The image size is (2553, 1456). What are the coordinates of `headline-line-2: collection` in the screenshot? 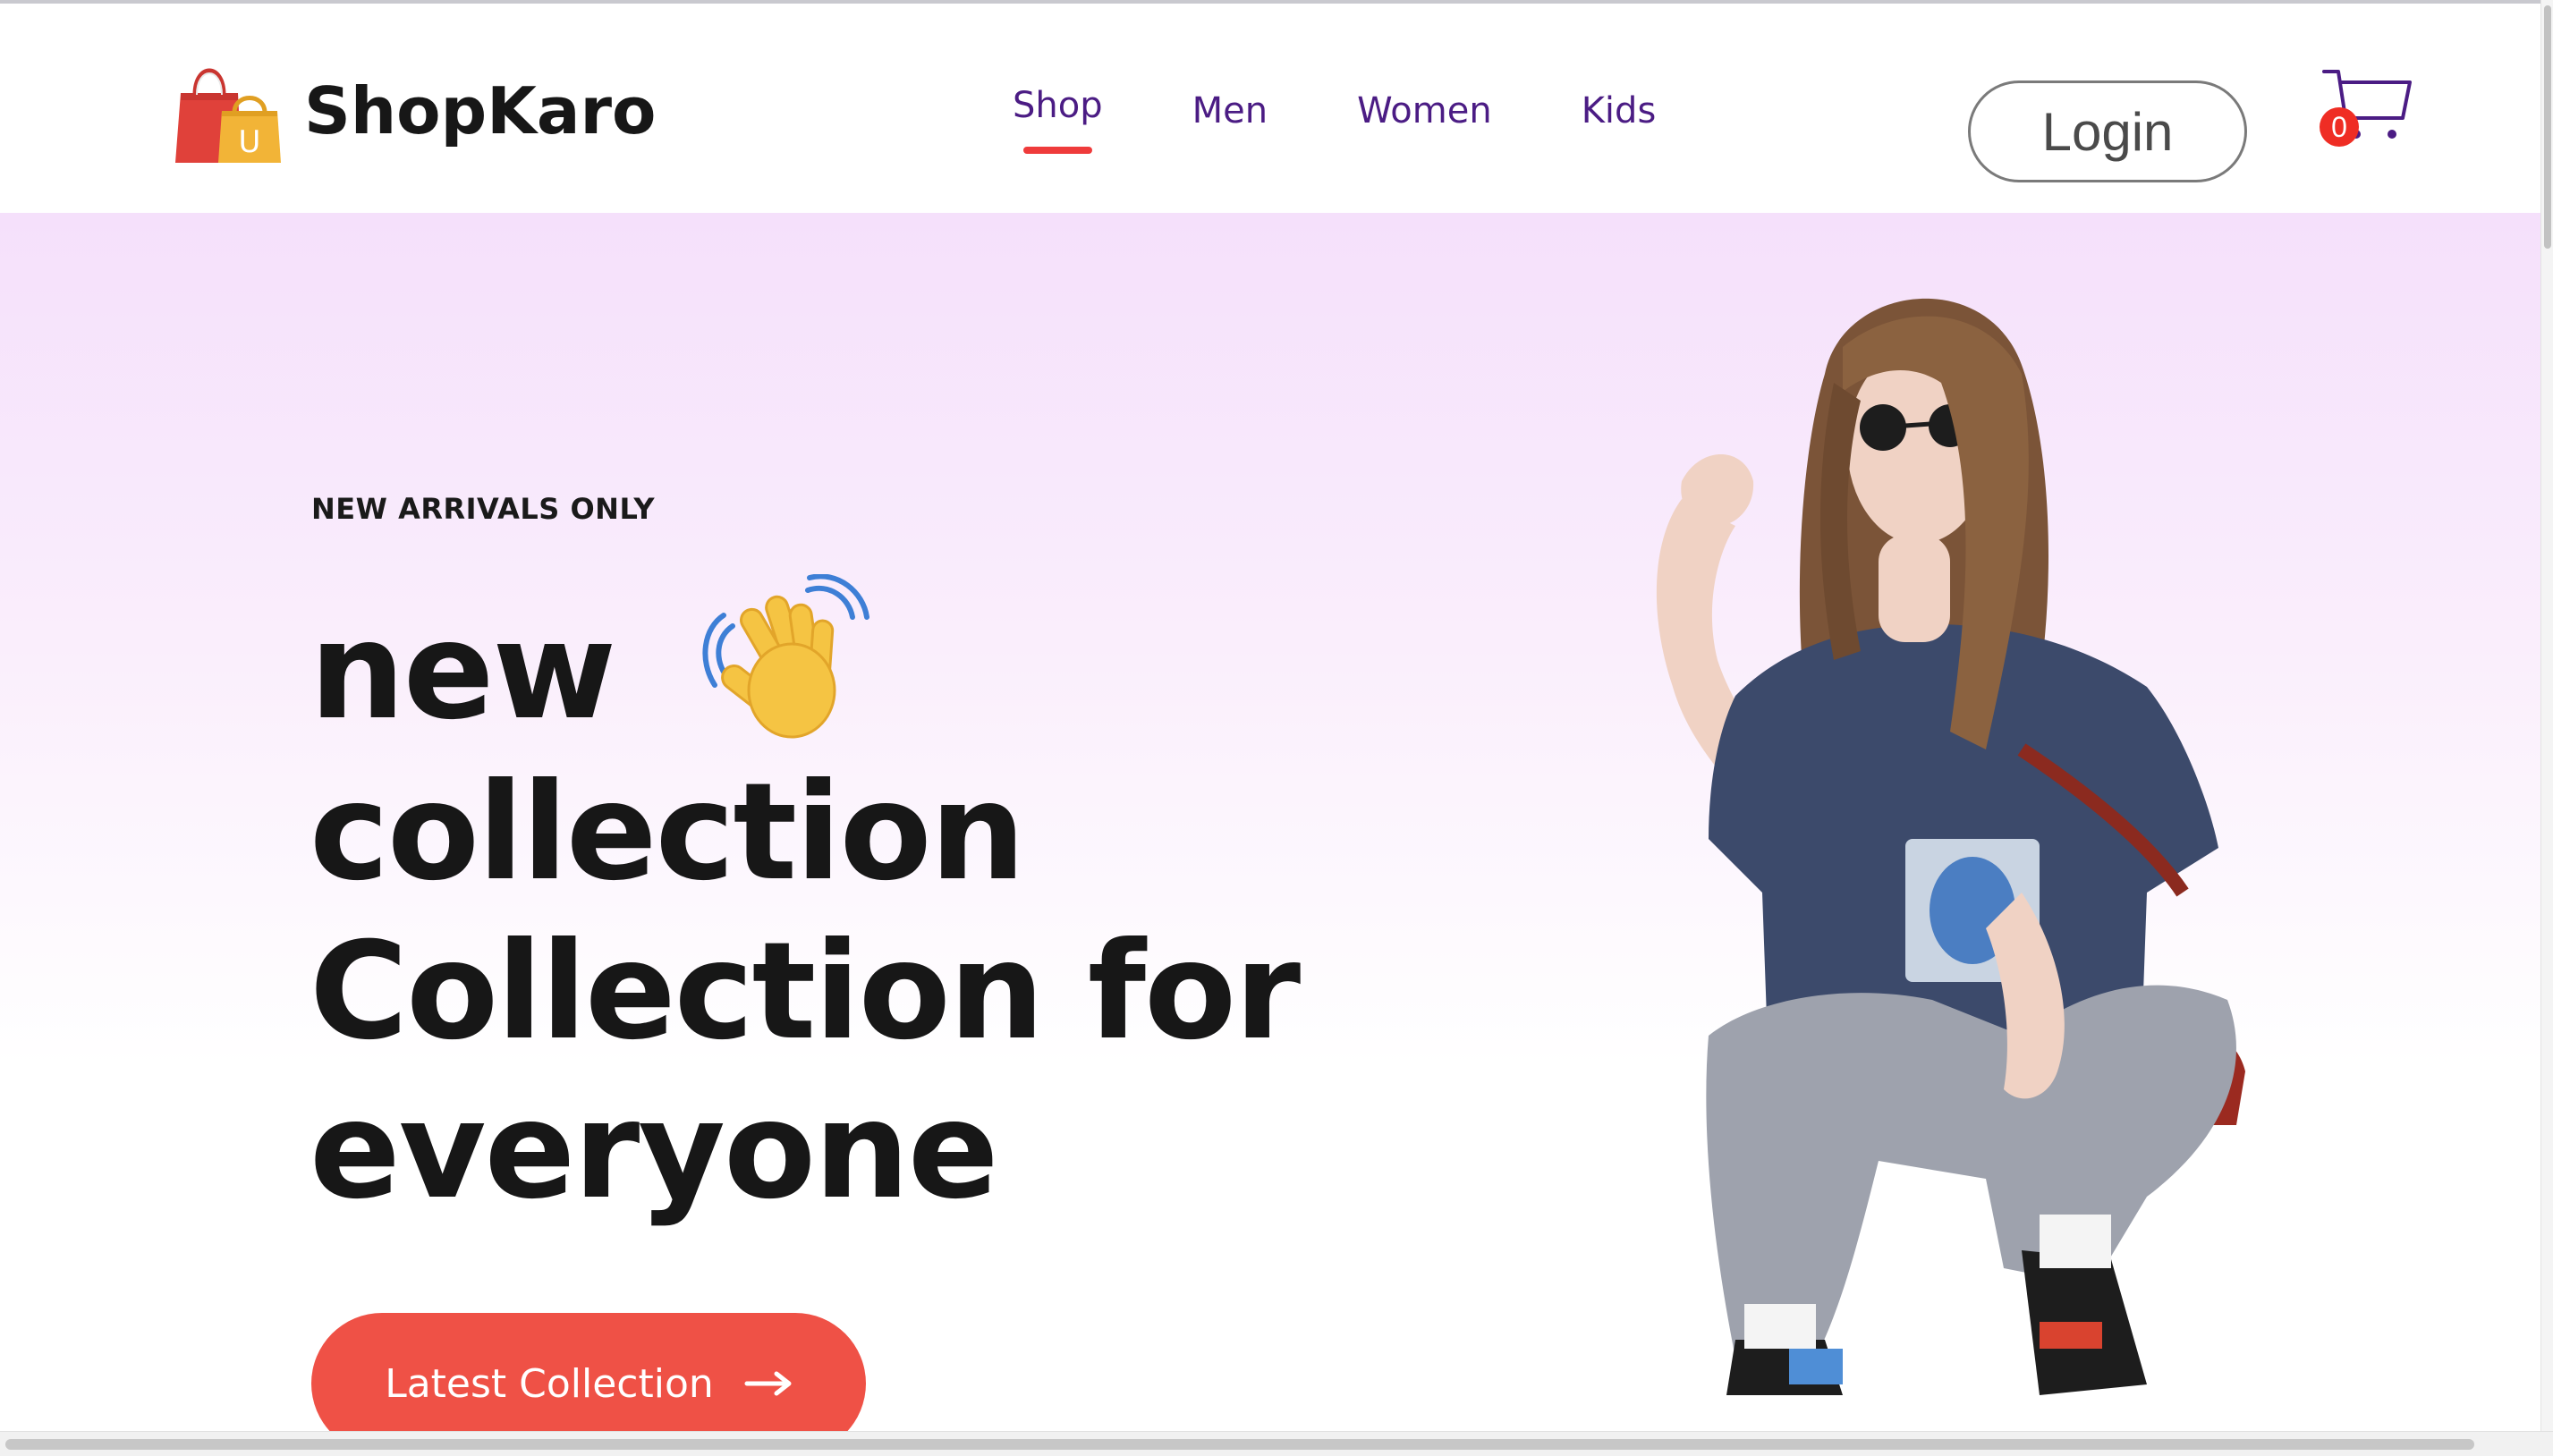 It's located at (668, 832).